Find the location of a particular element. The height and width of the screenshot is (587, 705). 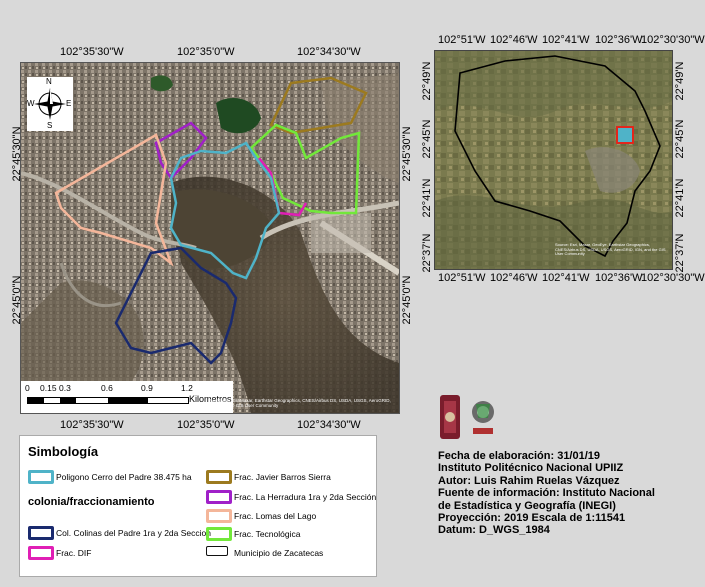

legend-swatch-dif is located at coordinates (41, 553).